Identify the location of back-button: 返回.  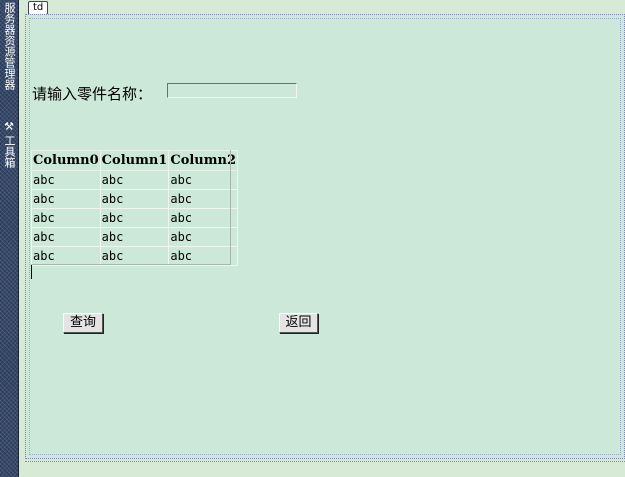
(298, 323).